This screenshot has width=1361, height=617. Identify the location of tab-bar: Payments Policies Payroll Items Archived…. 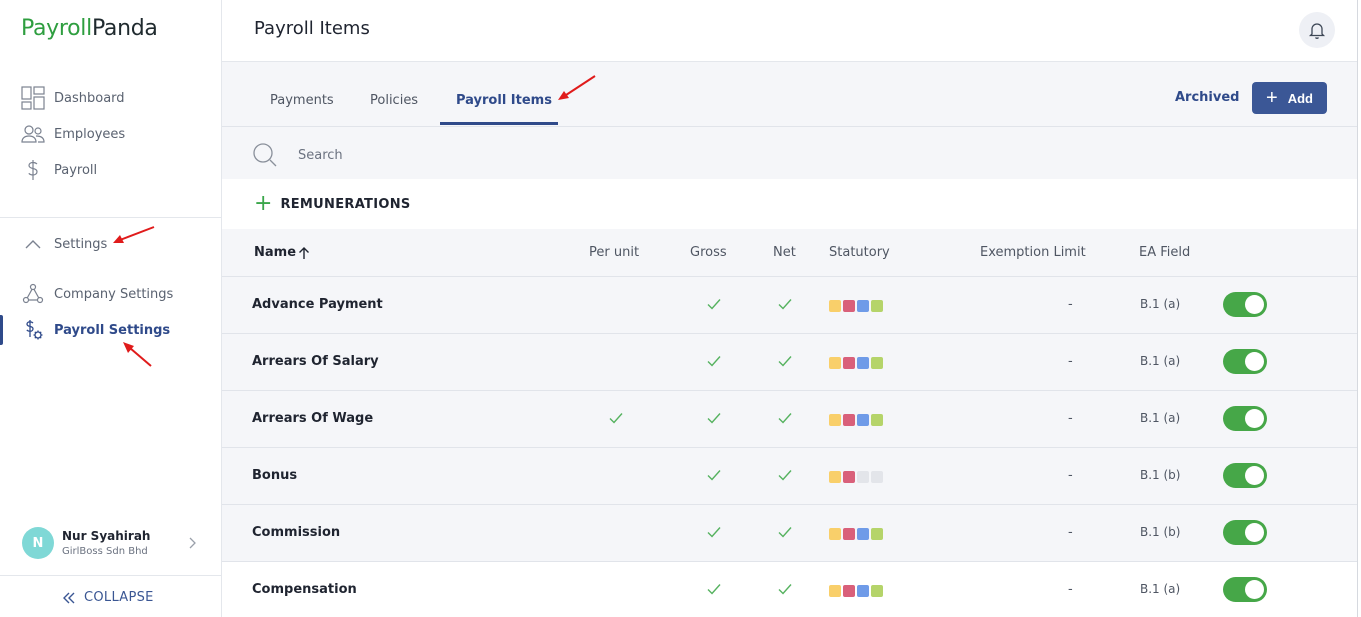
(790, 94).